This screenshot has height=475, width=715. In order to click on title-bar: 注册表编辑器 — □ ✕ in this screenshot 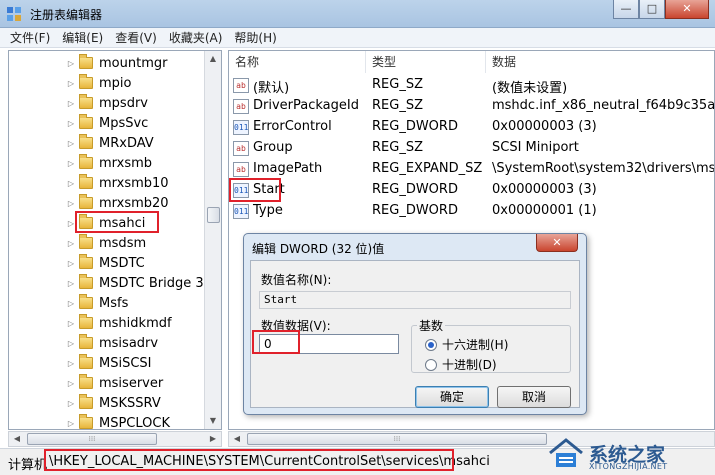, I will do `click(357, 14)`.